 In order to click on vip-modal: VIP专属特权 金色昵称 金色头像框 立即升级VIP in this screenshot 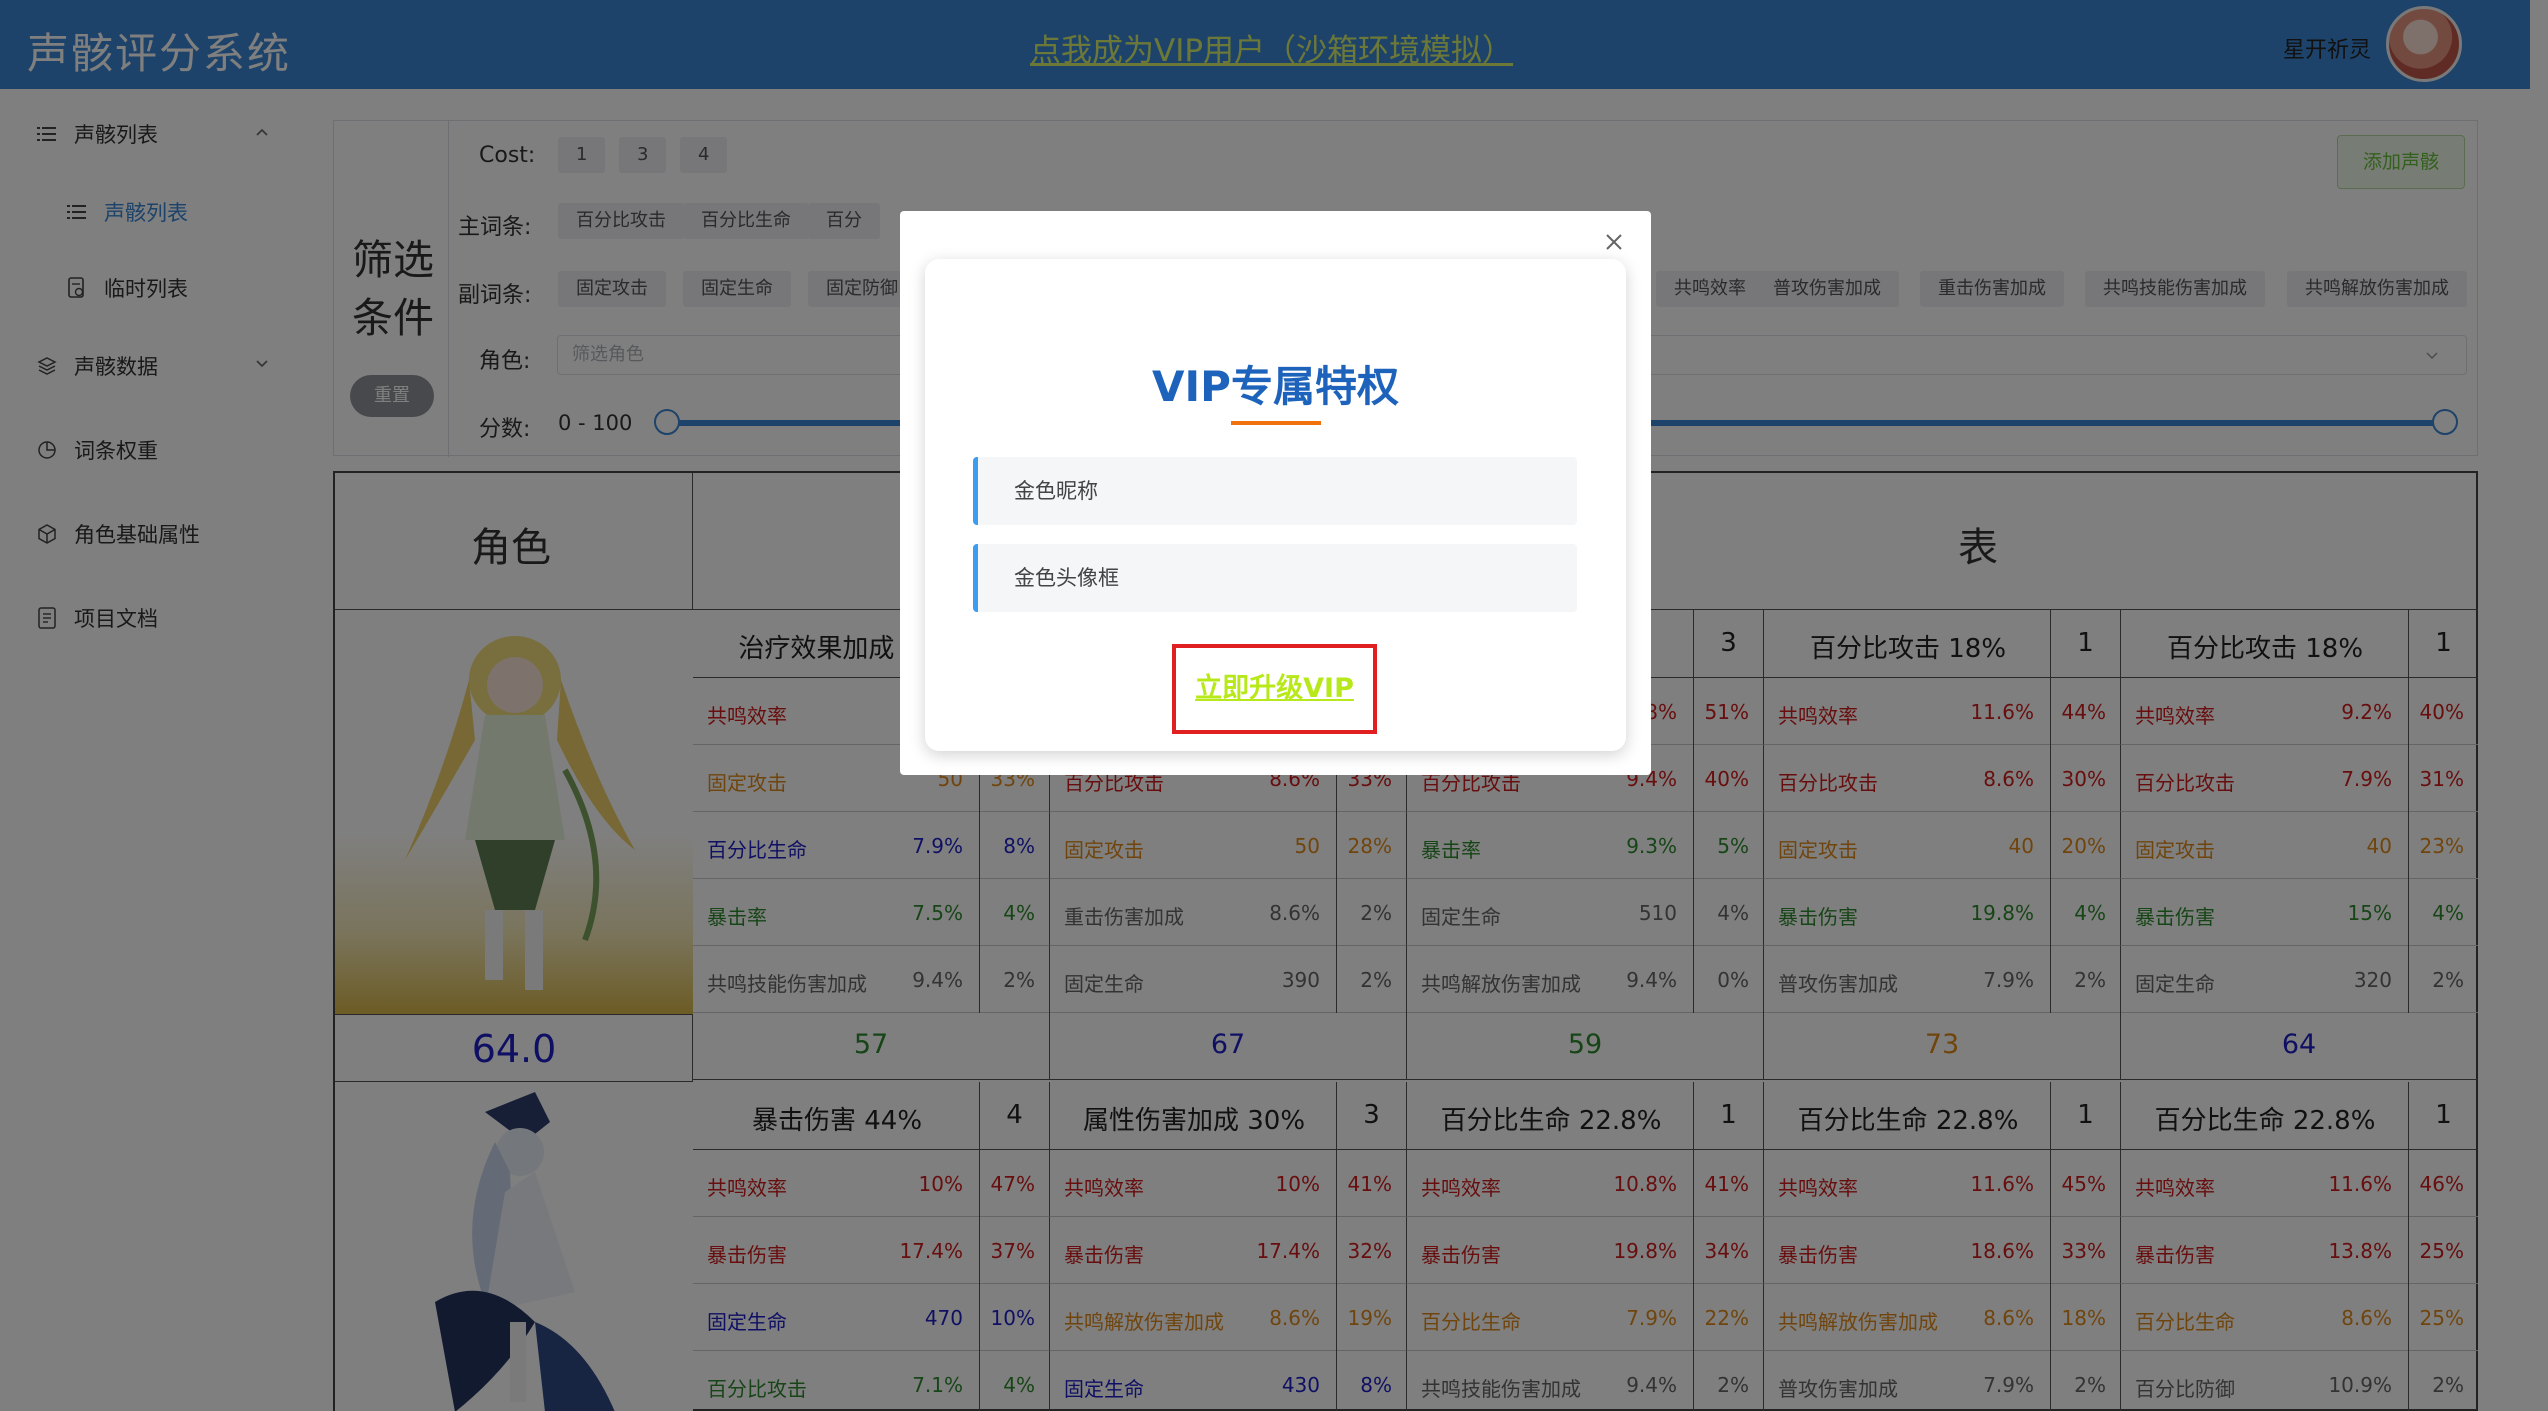, I will do `click(1275, 493)`.